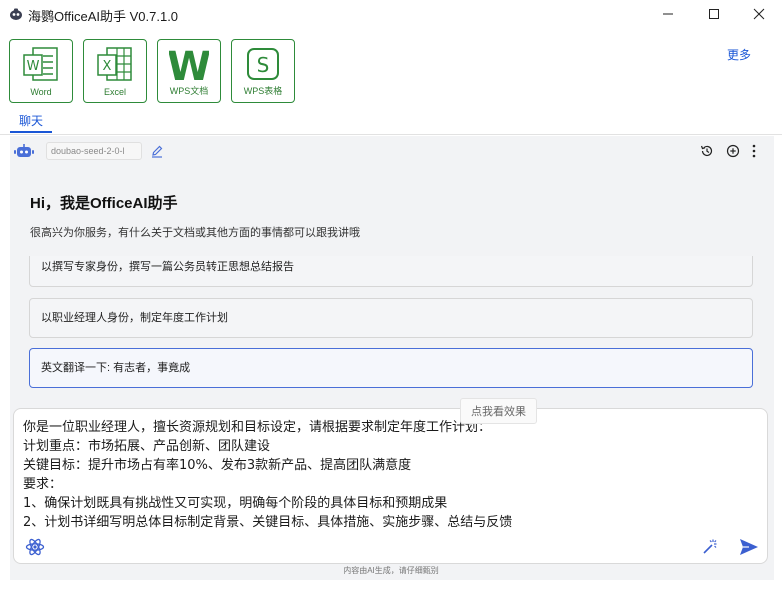  What do you see at coordinates (391, 134) in the screenshot?
I see `tab-divider` at bounding box center [391, 134].